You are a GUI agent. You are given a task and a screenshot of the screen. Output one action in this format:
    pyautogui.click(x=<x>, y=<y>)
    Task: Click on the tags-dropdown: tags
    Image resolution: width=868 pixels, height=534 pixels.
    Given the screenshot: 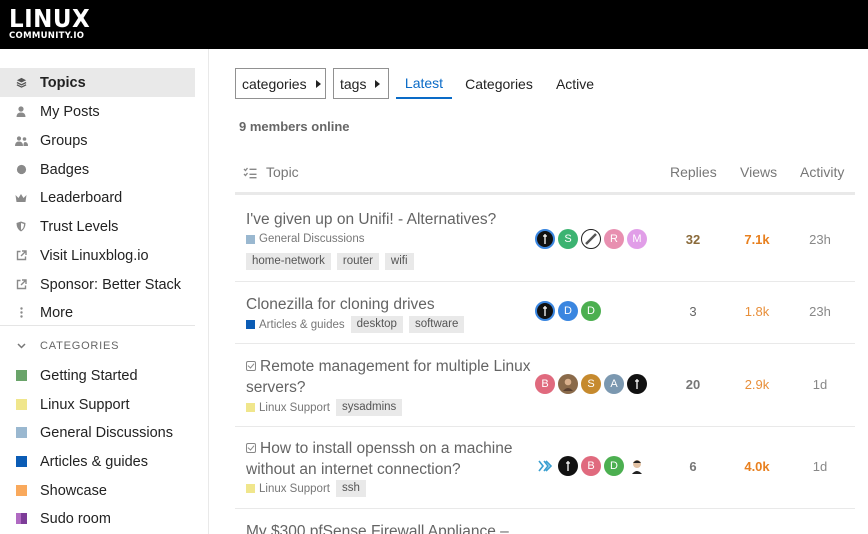 What is the action you would take?
    pyautogui.click(x=361, y=83)
    